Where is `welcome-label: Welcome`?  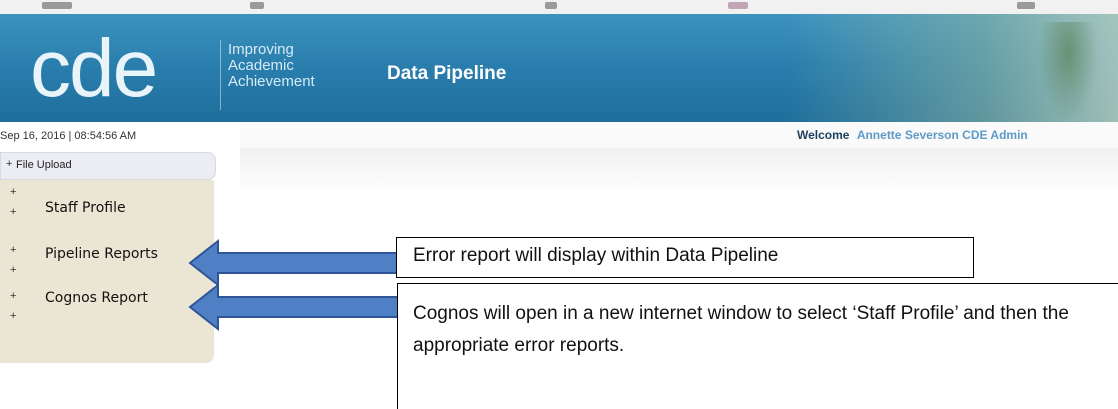 welcome-label: Welcome is located at coordinates (823, 135).